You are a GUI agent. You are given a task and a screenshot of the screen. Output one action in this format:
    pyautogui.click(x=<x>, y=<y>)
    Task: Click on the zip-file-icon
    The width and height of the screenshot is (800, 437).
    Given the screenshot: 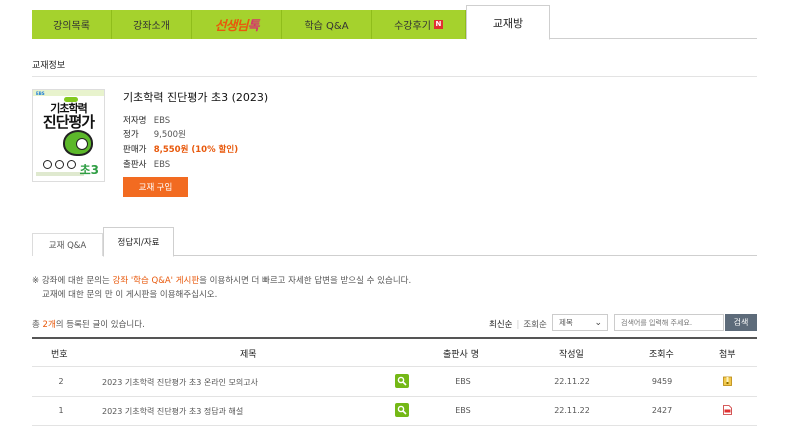 What is the action you would take?
    pyautogui.click(x=727, y=381)
    